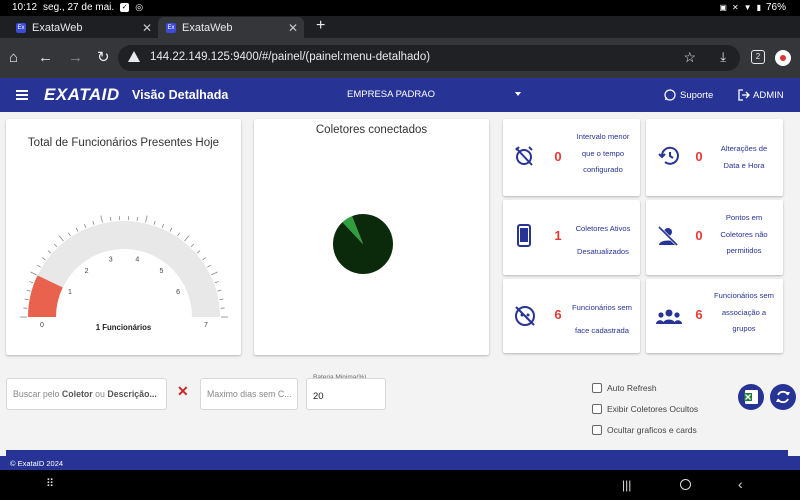 The width and height of the screenshot is (800, 500). I want to click on app-drawer-icon: ⠿, so click(50, 483).